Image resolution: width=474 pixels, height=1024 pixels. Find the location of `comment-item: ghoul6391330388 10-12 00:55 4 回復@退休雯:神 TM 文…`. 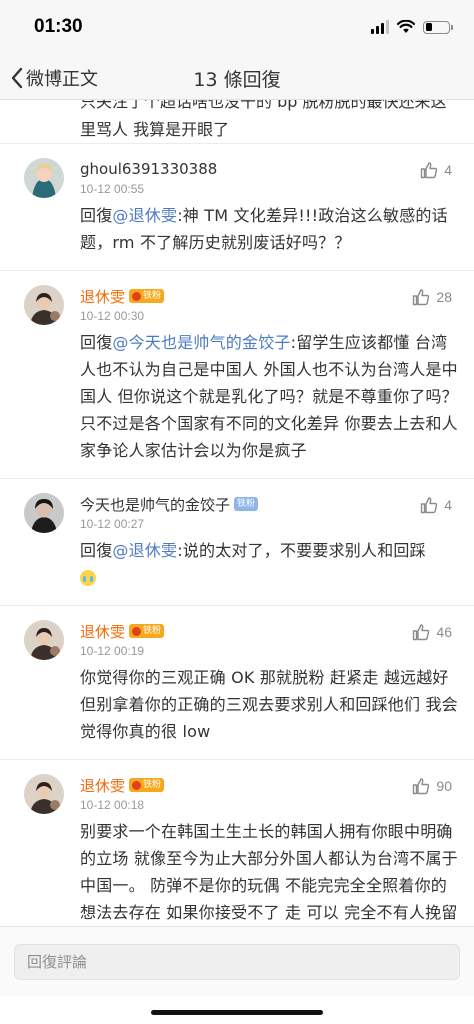

comment-item: ghoul6391330388 10-12 00:55 4 回復@退休雯:神 TM 文… is located at coordinates (237, 207).